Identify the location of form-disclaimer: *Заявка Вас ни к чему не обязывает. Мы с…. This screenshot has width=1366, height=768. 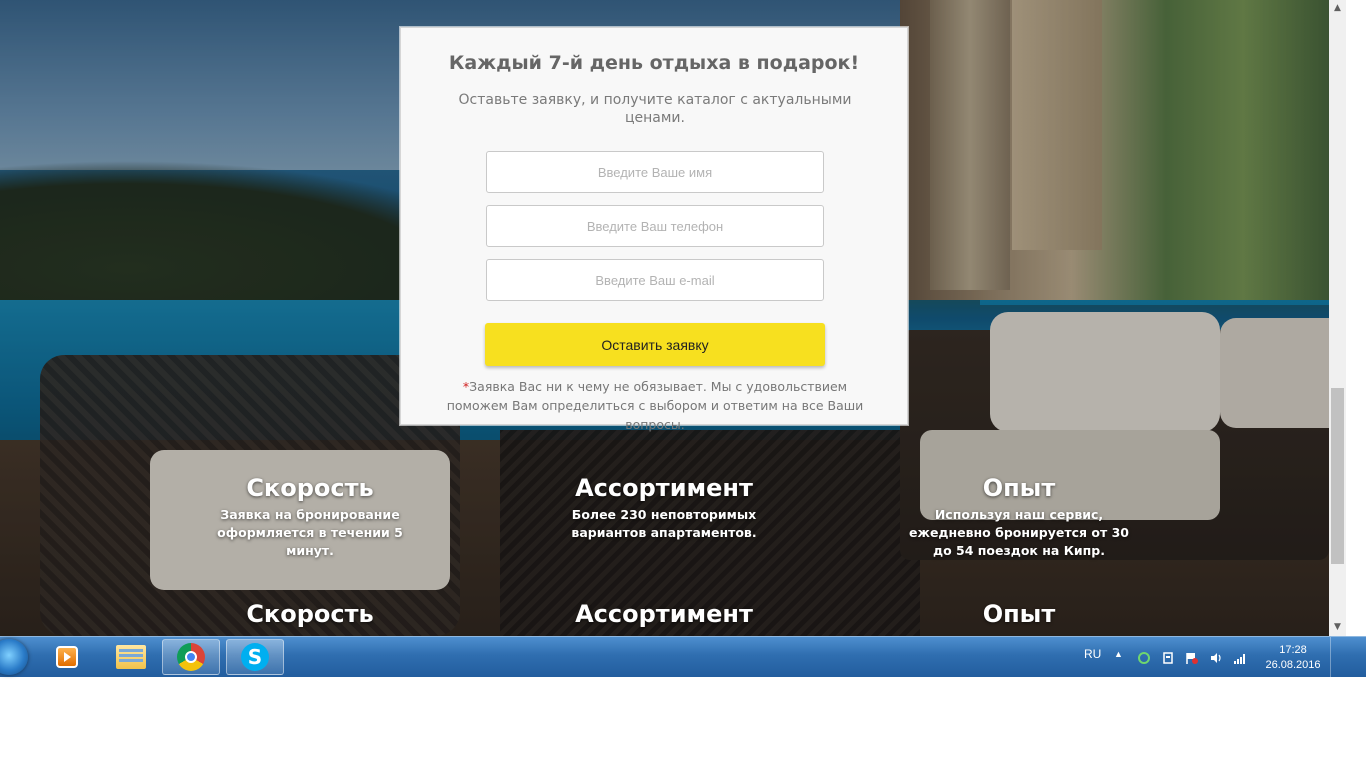
(655, 405).